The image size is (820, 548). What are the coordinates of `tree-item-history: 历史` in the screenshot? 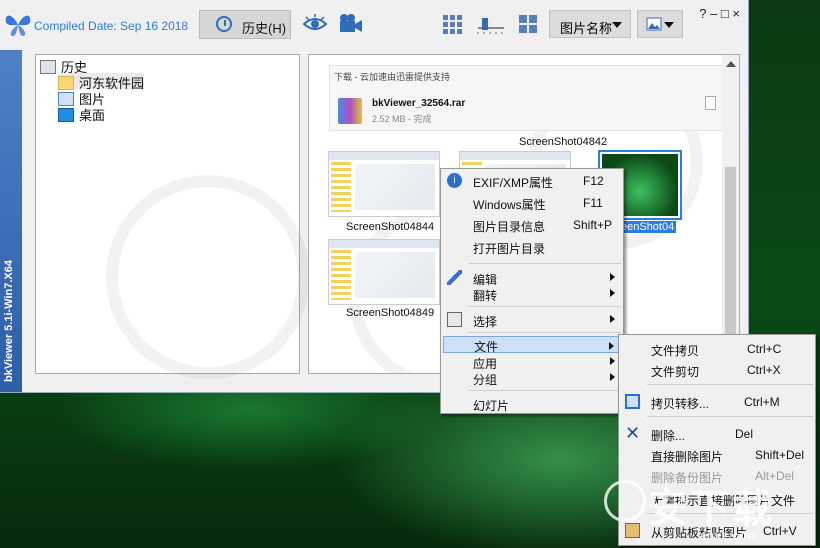 It's located at (63, 66).